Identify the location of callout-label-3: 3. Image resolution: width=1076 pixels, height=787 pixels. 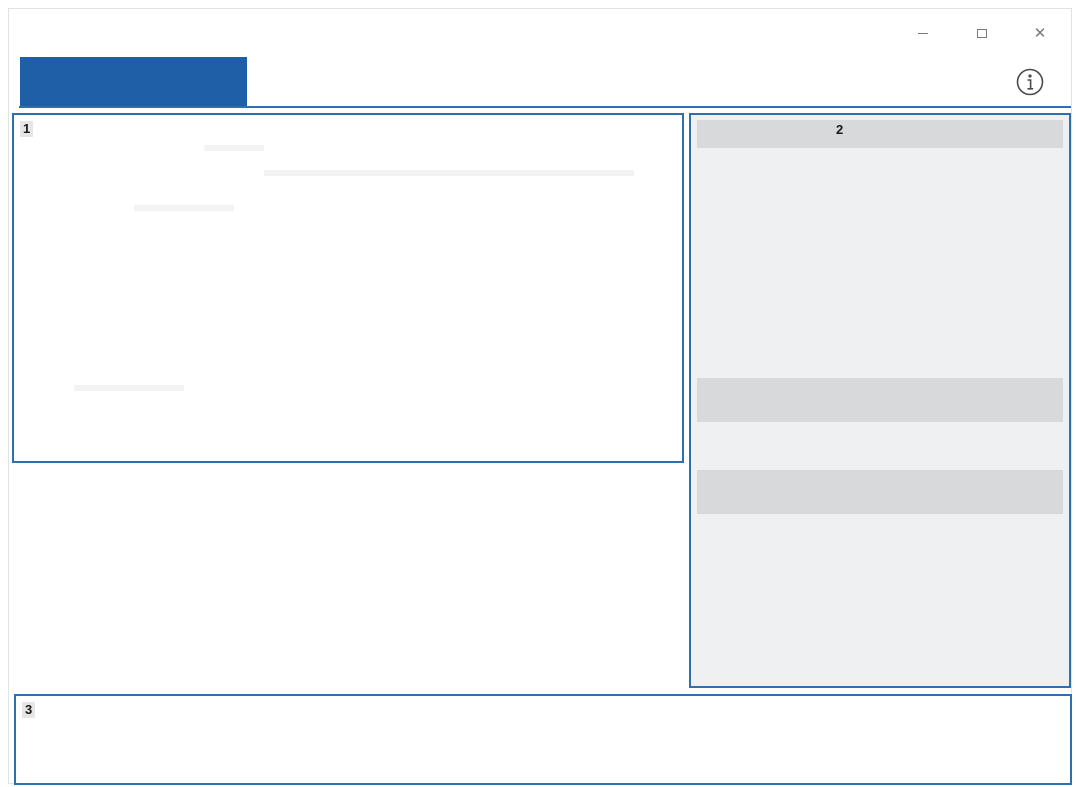
(29, 710).